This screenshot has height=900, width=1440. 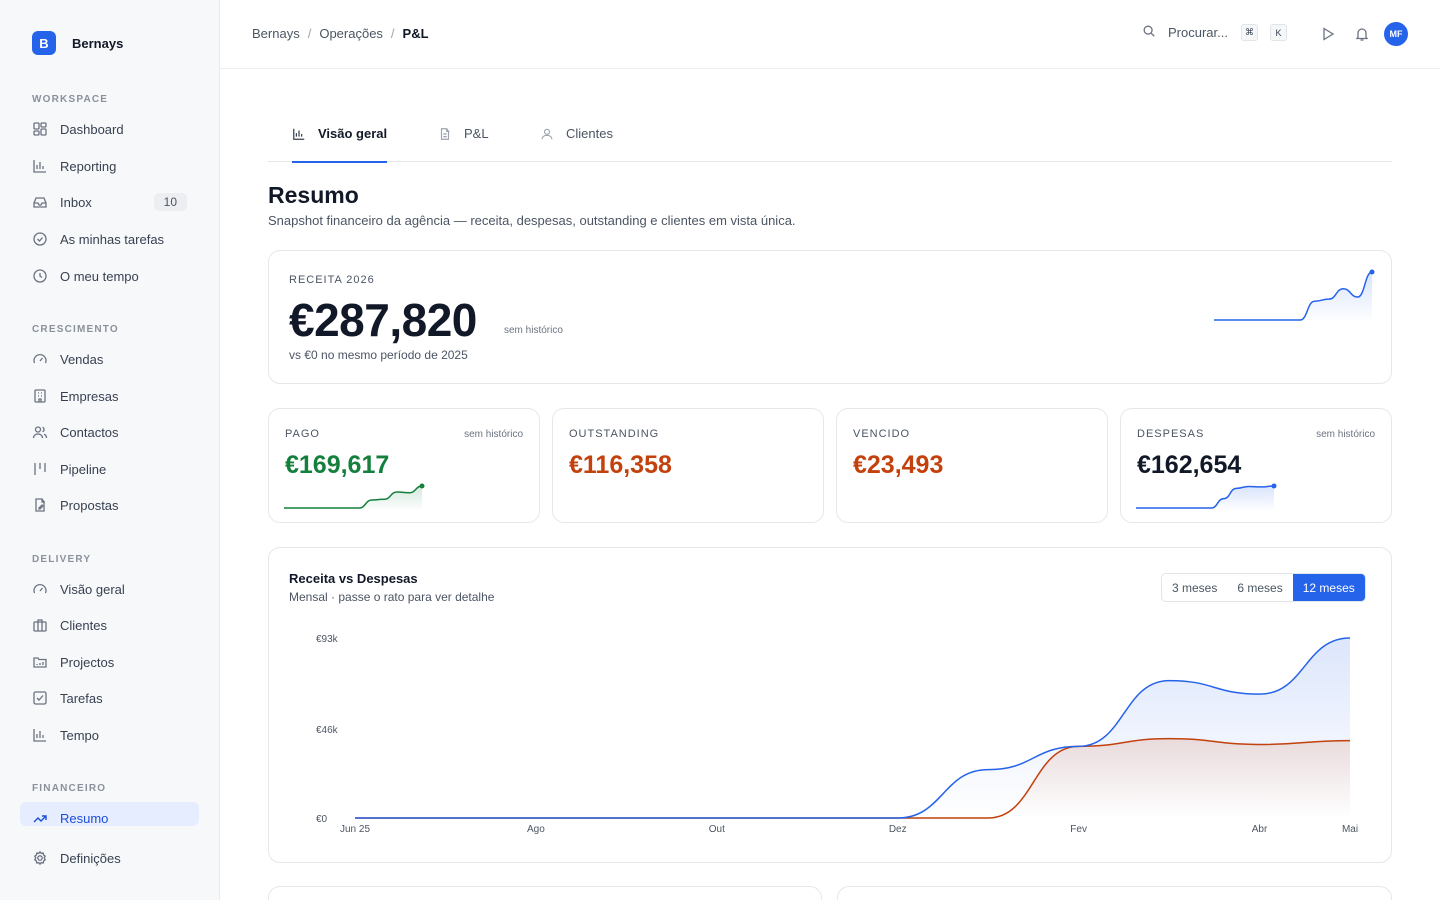 I want to click on range-3-months: 3 meses, so click(x=1194, y=587).